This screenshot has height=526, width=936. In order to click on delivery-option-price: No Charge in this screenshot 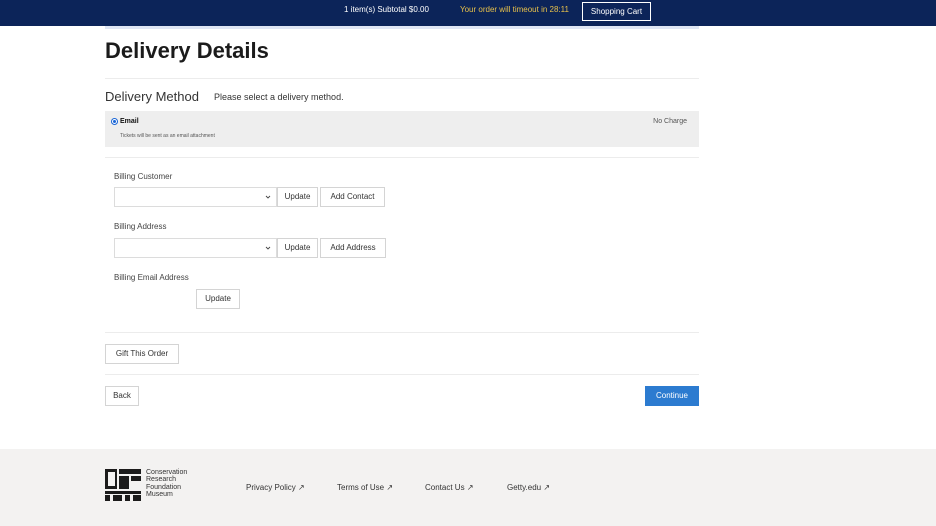, I will do `click(670, 121)`.